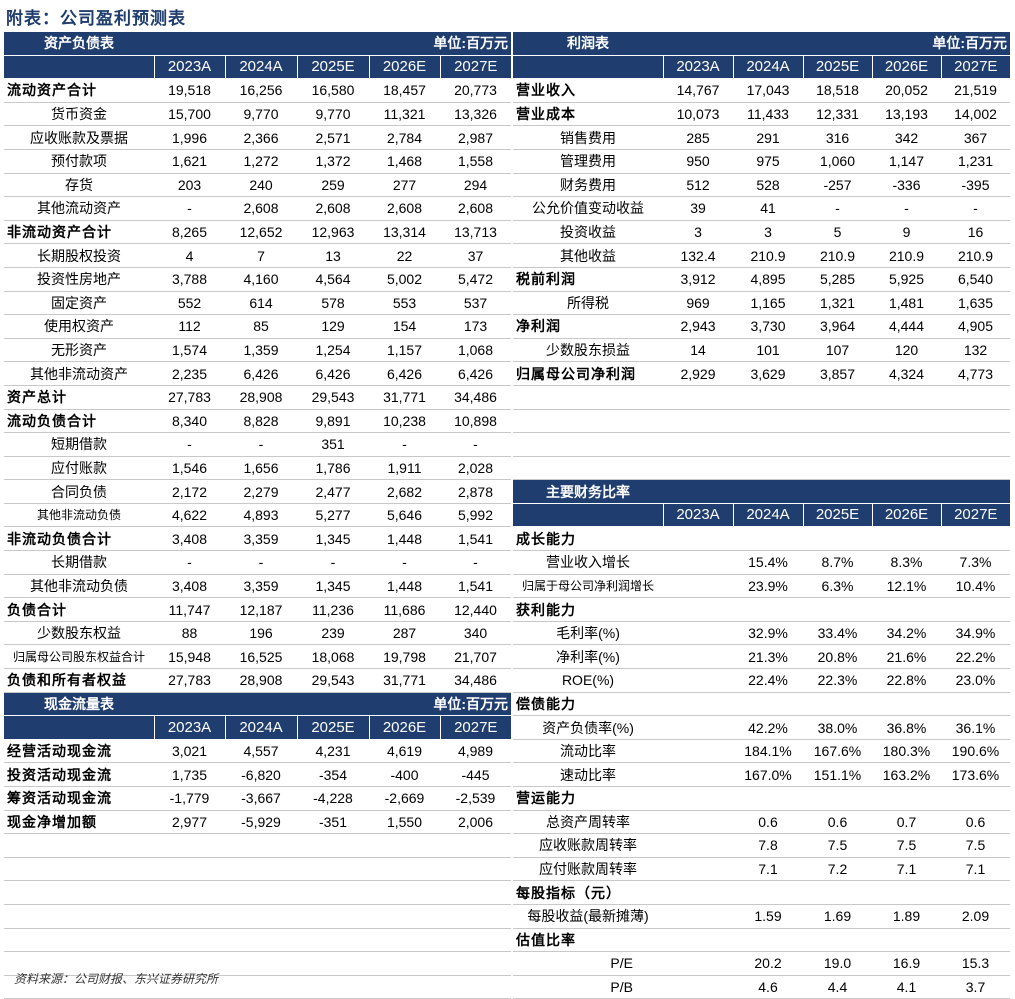 The width and height of the screenshot is (1015, 999). What do you see at coordinates (975, 161) in the screenshot?
I see `cell-value: 1,231` at bounding box center [975, 161].